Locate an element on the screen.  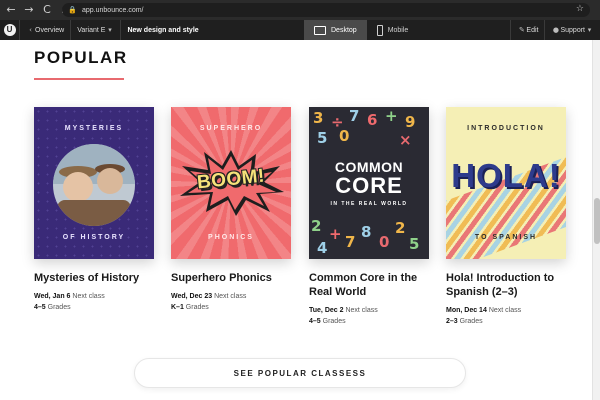
class-title: Mysteries of History is located at coordinates (95, 278).